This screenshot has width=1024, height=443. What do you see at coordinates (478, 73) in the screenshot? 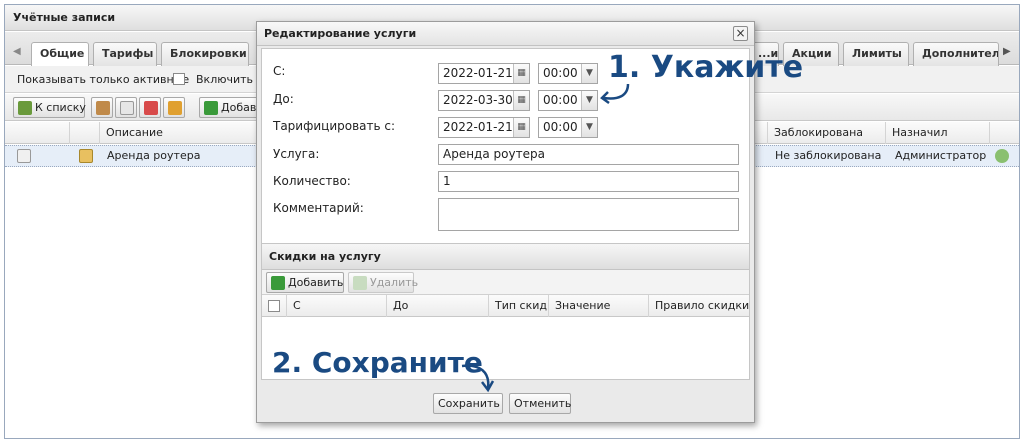
I see `from-date-value: 2022-01-21` at bounding box center [478, 73].